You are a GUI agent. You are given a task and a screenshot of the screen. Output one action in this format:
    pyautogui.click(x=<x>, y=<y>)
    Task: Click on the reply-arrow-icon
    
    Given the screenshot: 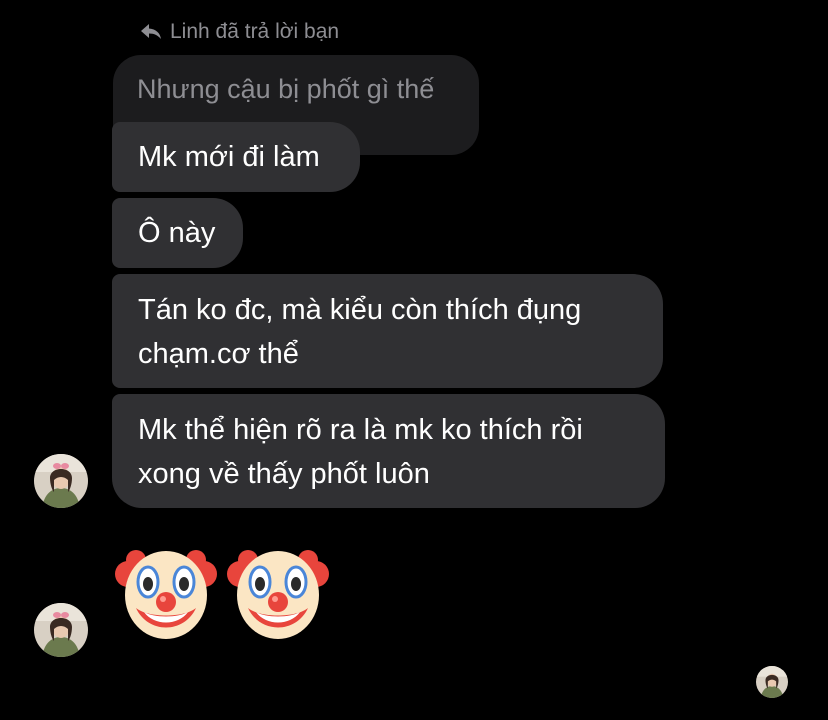 What is the action you would take?
    pyautogui.click(x=151, y=32)
    